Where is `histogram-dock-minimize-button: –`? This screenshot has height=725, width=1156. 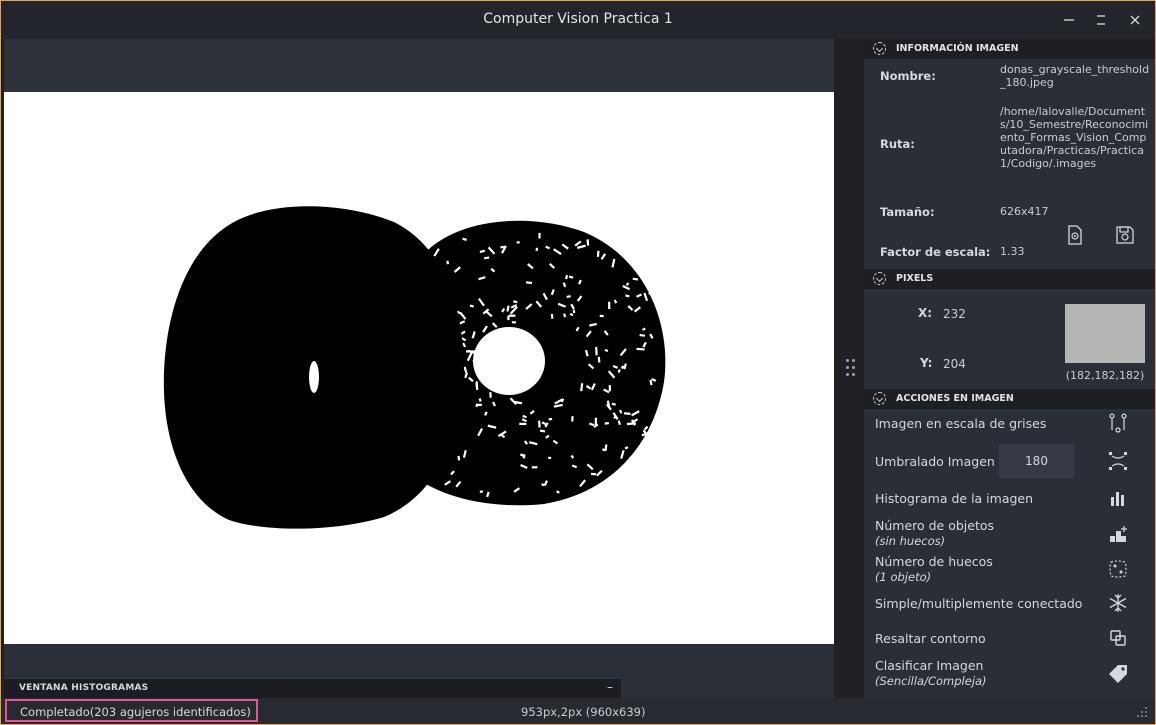 histogram-dock-minimize-button: – is located at coordinates (610, 687).